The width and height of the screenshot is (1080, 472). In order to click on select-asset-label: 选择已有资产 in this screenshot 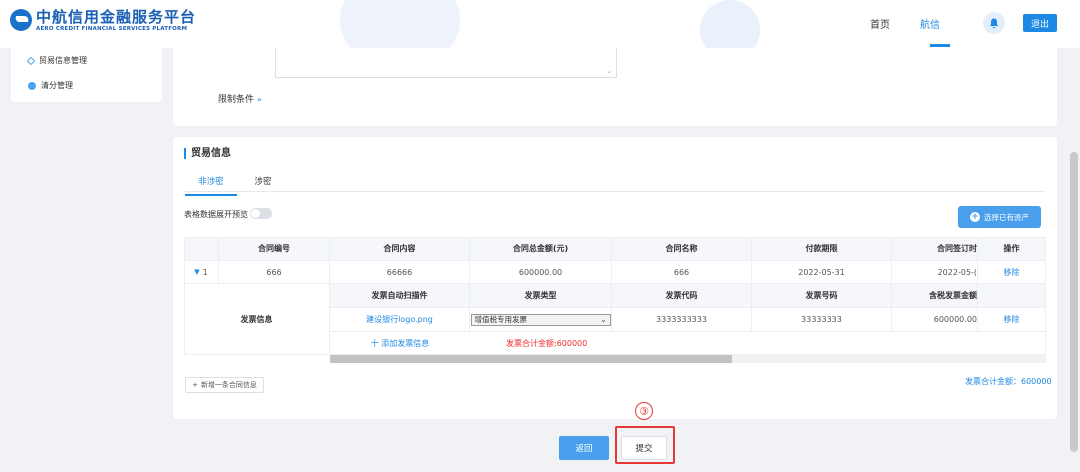, I will do `click(1006, 217)`.